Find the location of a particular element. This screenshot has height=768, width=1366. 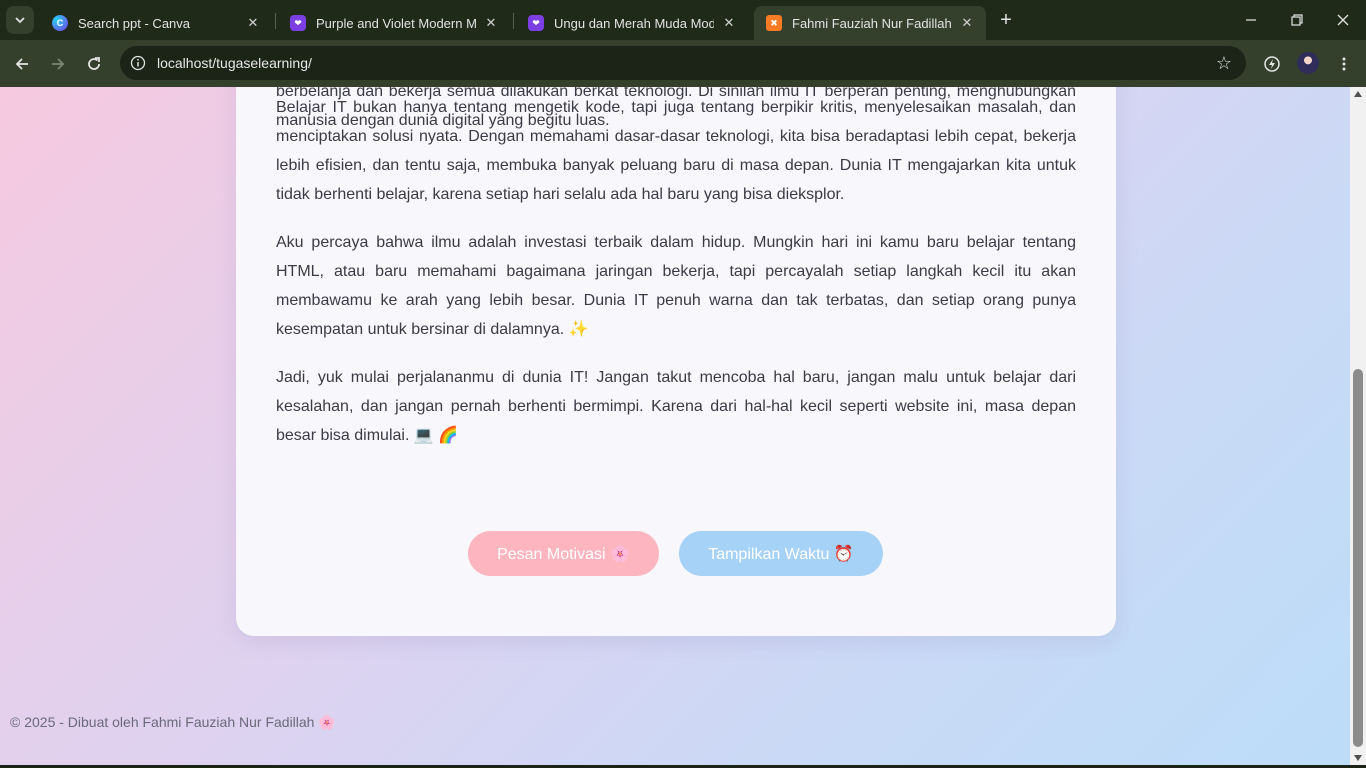

tab-ungu-merah: ❤ Ungu dan Merah Muda Modern ✕ is located at coordinates (632, 23).